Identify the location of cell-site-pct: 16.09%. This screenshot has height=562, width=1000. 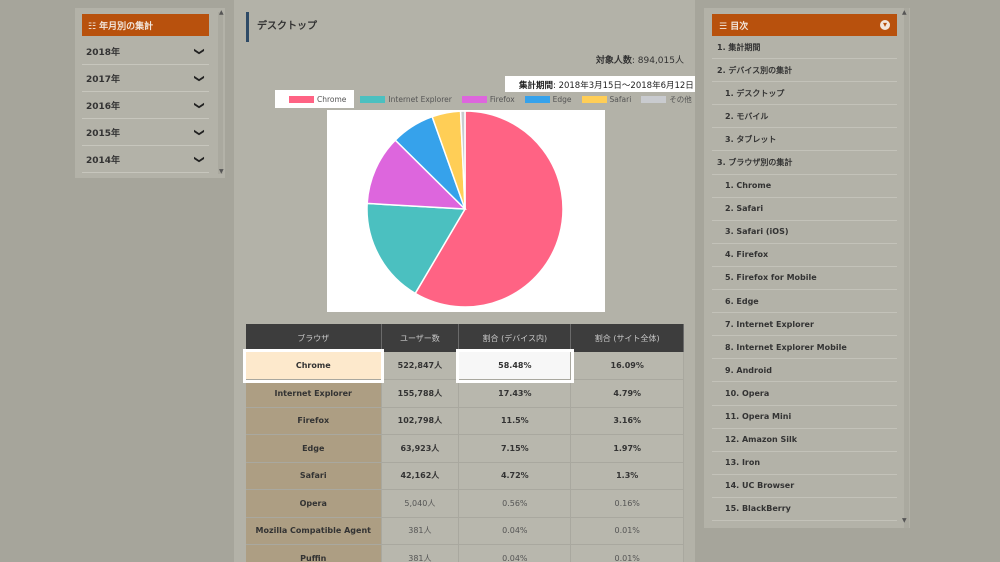
(627, 366).